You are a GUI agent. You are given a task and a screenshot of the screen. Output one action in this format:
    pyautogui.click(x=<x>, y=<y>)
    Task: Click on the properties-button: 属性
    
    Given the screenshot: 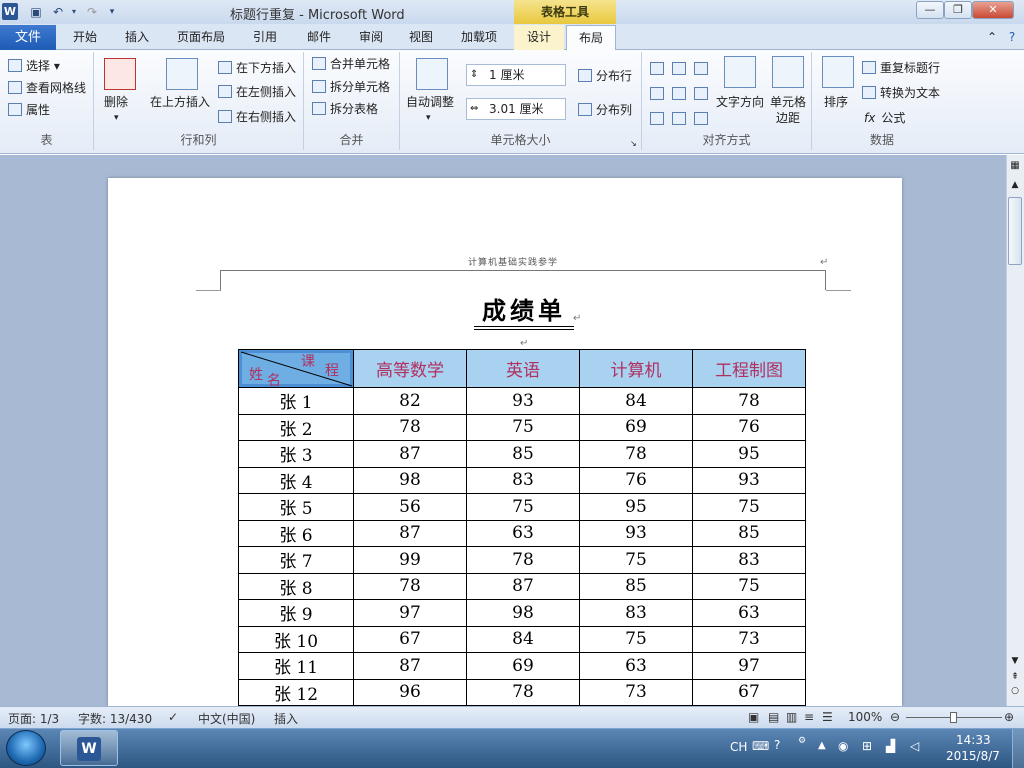 What is the action you would take?
    pyautogui.click(x=29, y=110)
    